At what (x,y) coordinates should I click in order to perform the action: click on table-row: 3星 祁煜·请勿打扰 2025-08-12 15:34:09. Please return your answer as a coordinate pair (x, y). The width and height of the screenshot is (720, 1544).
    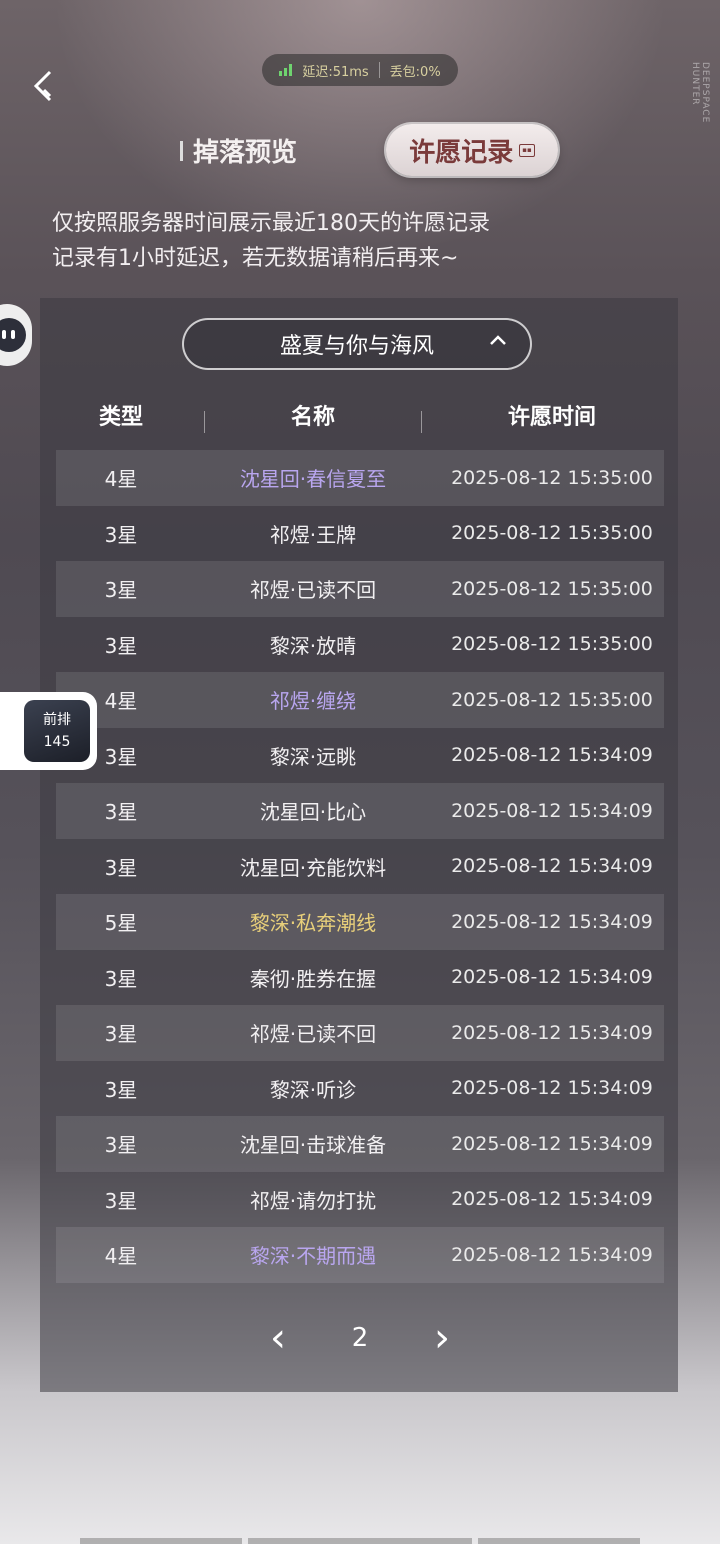
    Looking at the image, I should click on (360, 1200).